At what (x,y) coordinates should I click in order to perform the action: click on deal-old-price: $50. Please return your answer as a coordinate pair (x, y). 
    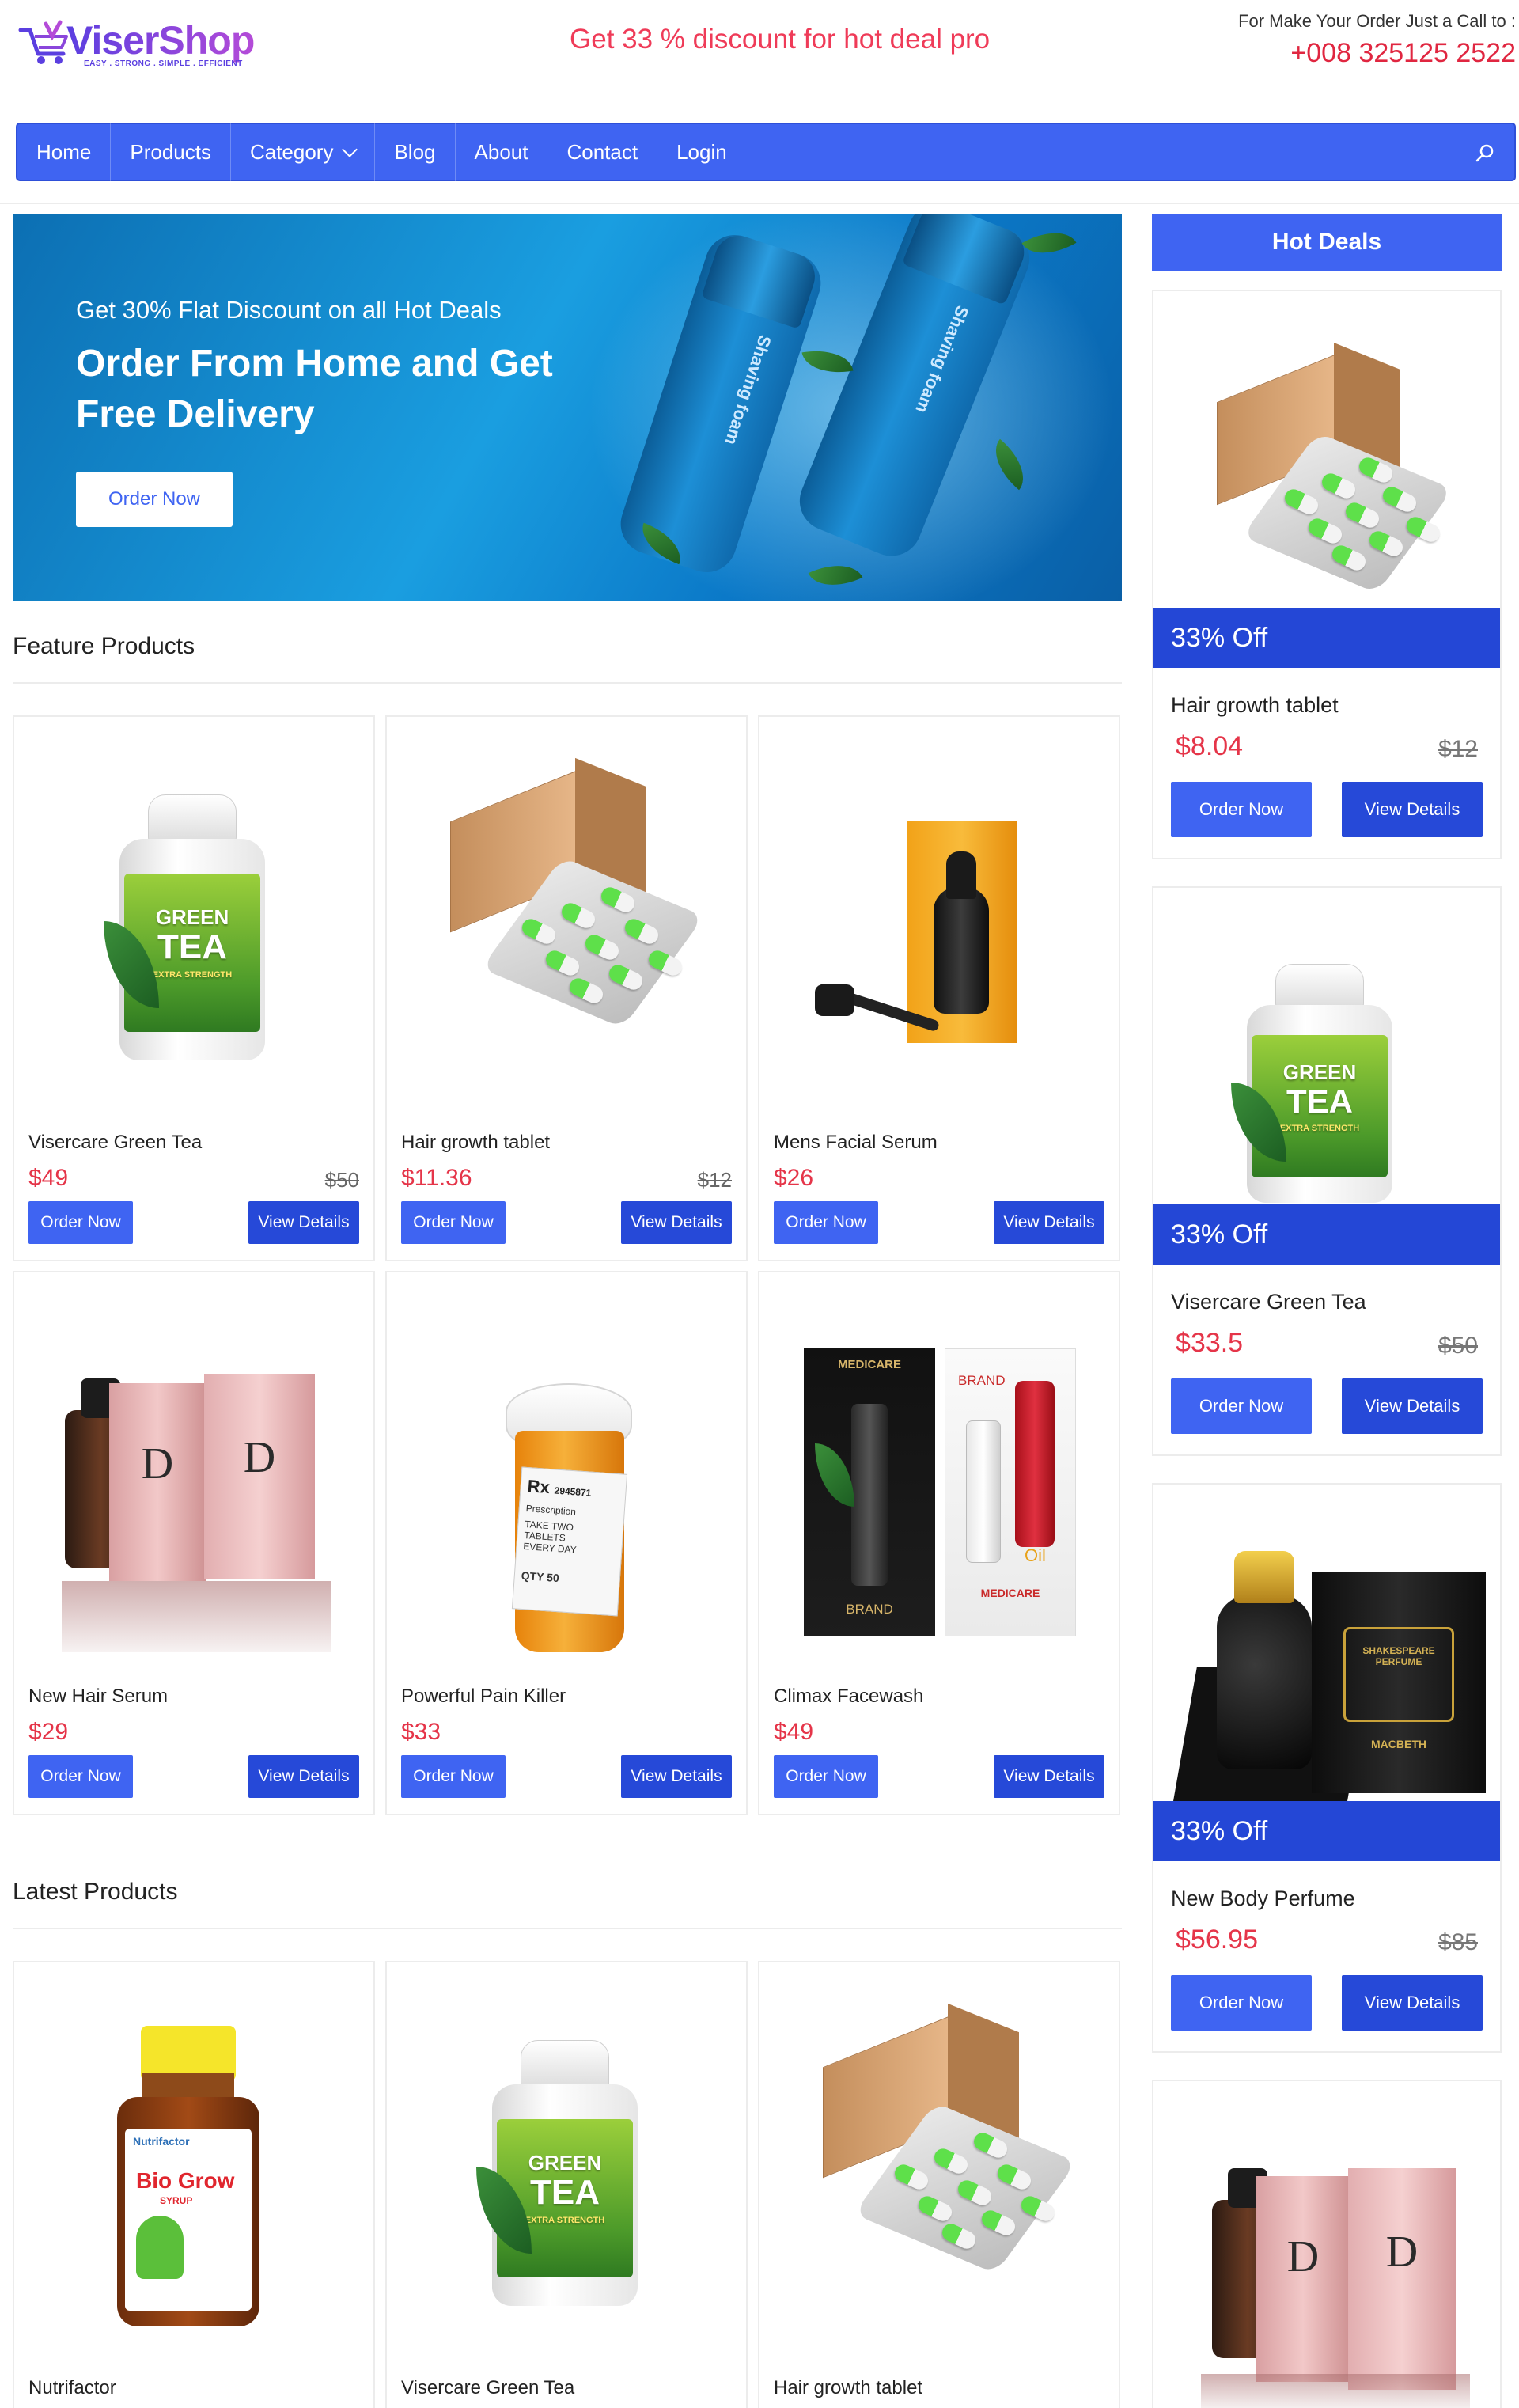
    Looking at the image, I should click on (1458, 1346).